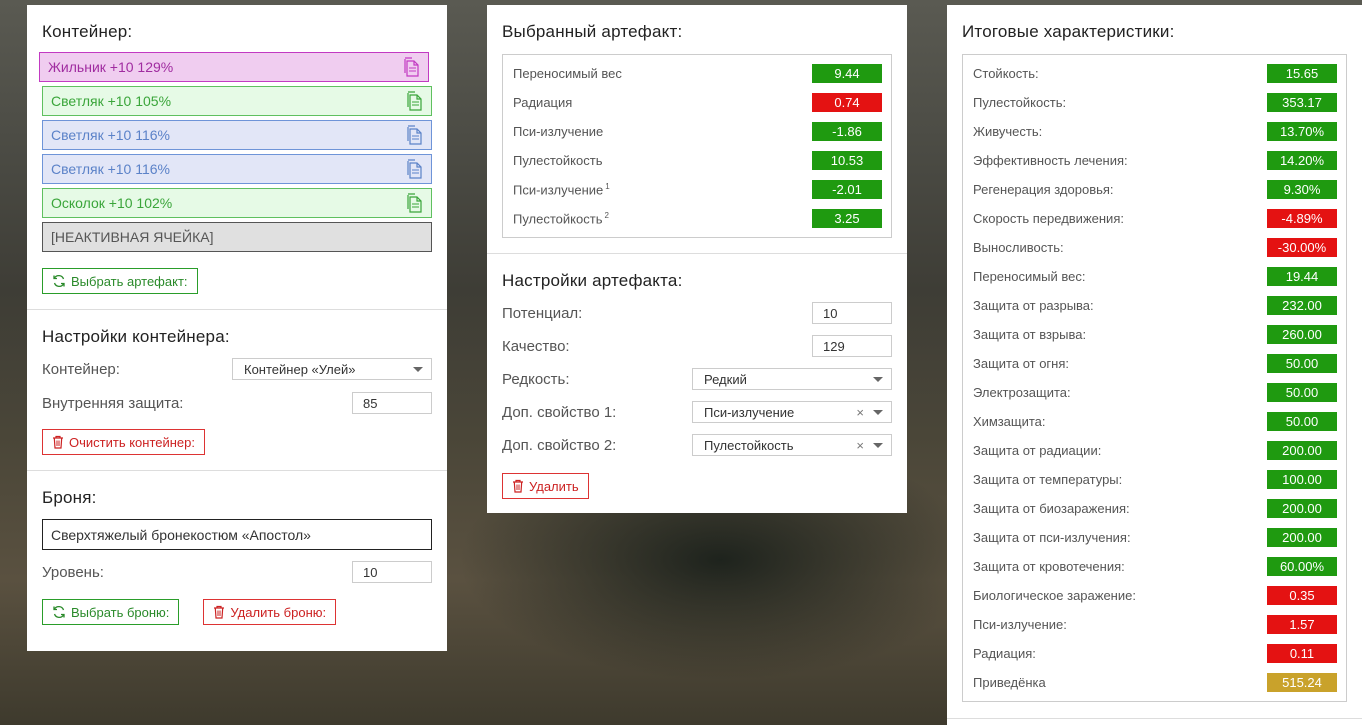 This screenshot has width=1362, height=725. I want to click on total-stat-row: Защита от огня: 50.00, so click(1155, 363).